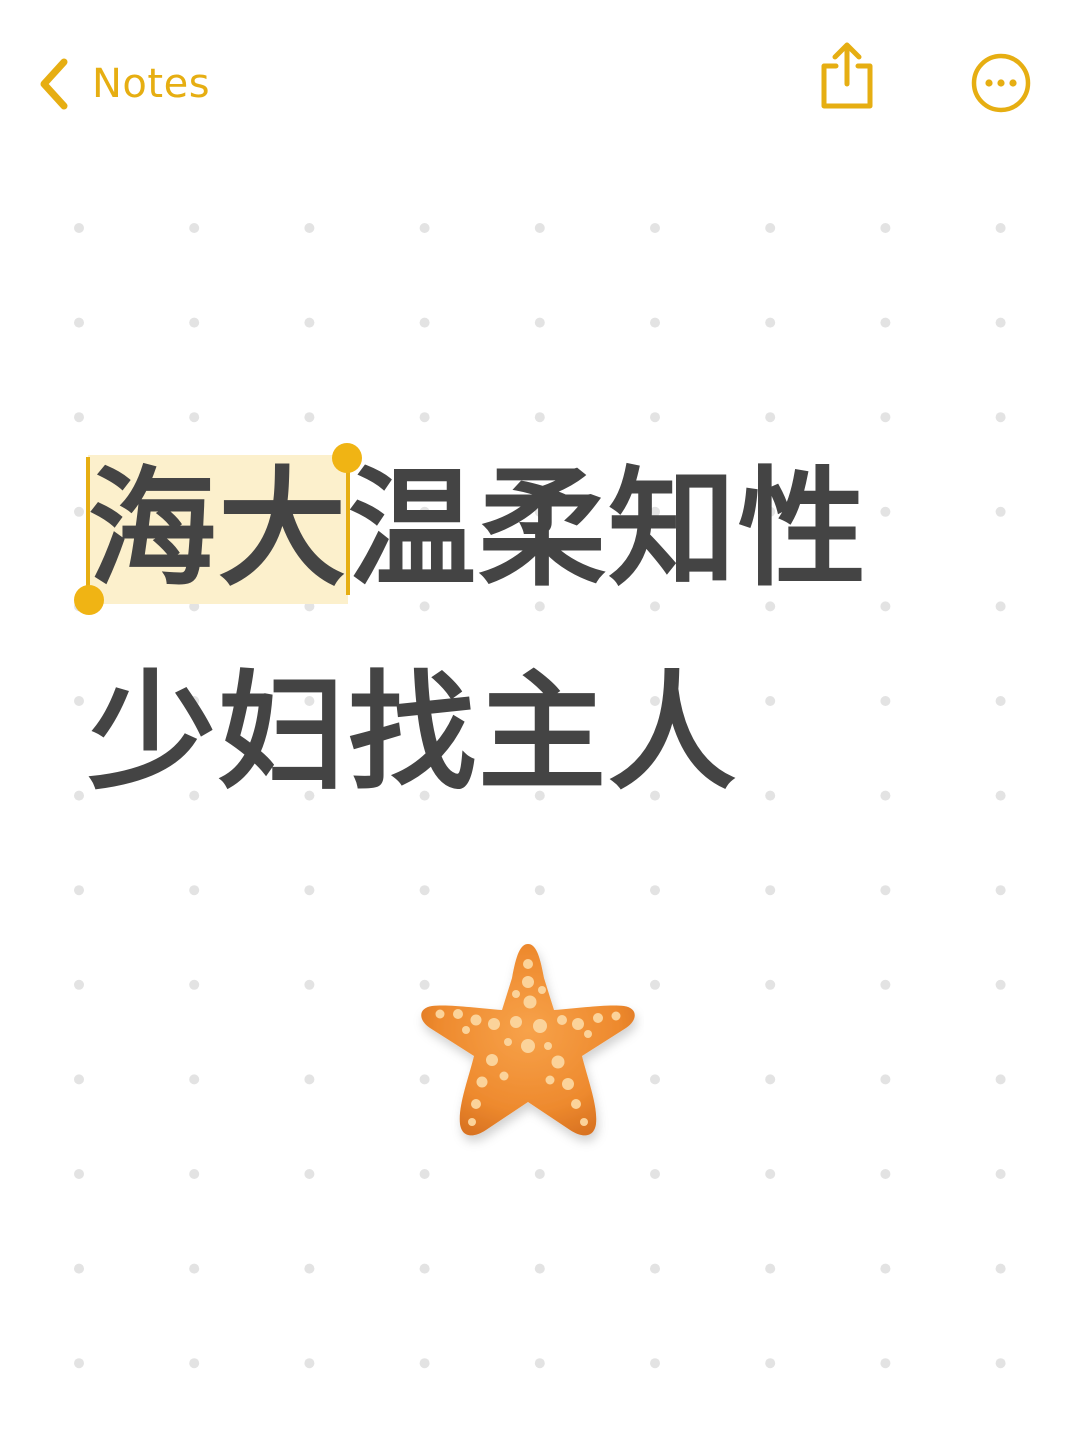 Image resolution: width=1080 pixels, height=1440 pixels. Describe the element at coordinates (608, 529) in the screenshot. I see `note-line-1-rest: 温柔知性` at that location.